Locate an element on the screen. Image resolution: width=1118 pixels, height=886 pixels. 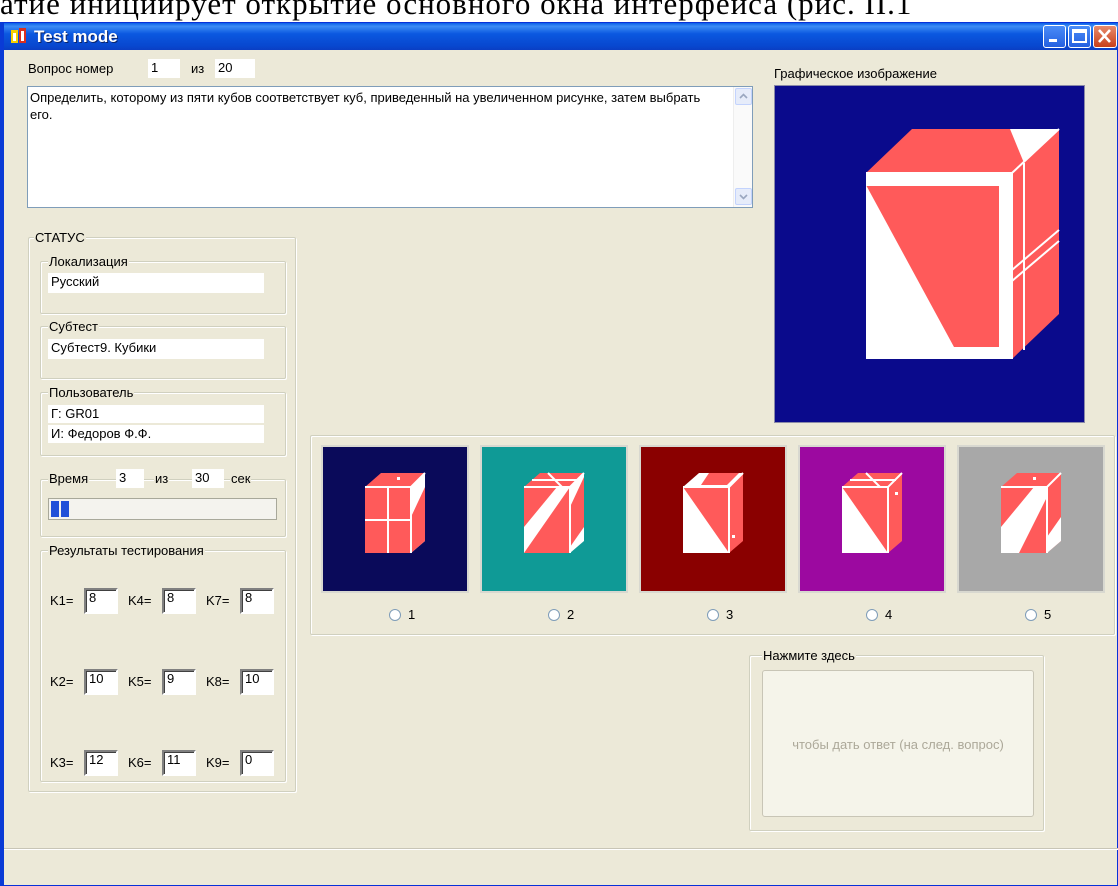
image-panel-label: Графическое изображение is located at coordinates (855, 73).